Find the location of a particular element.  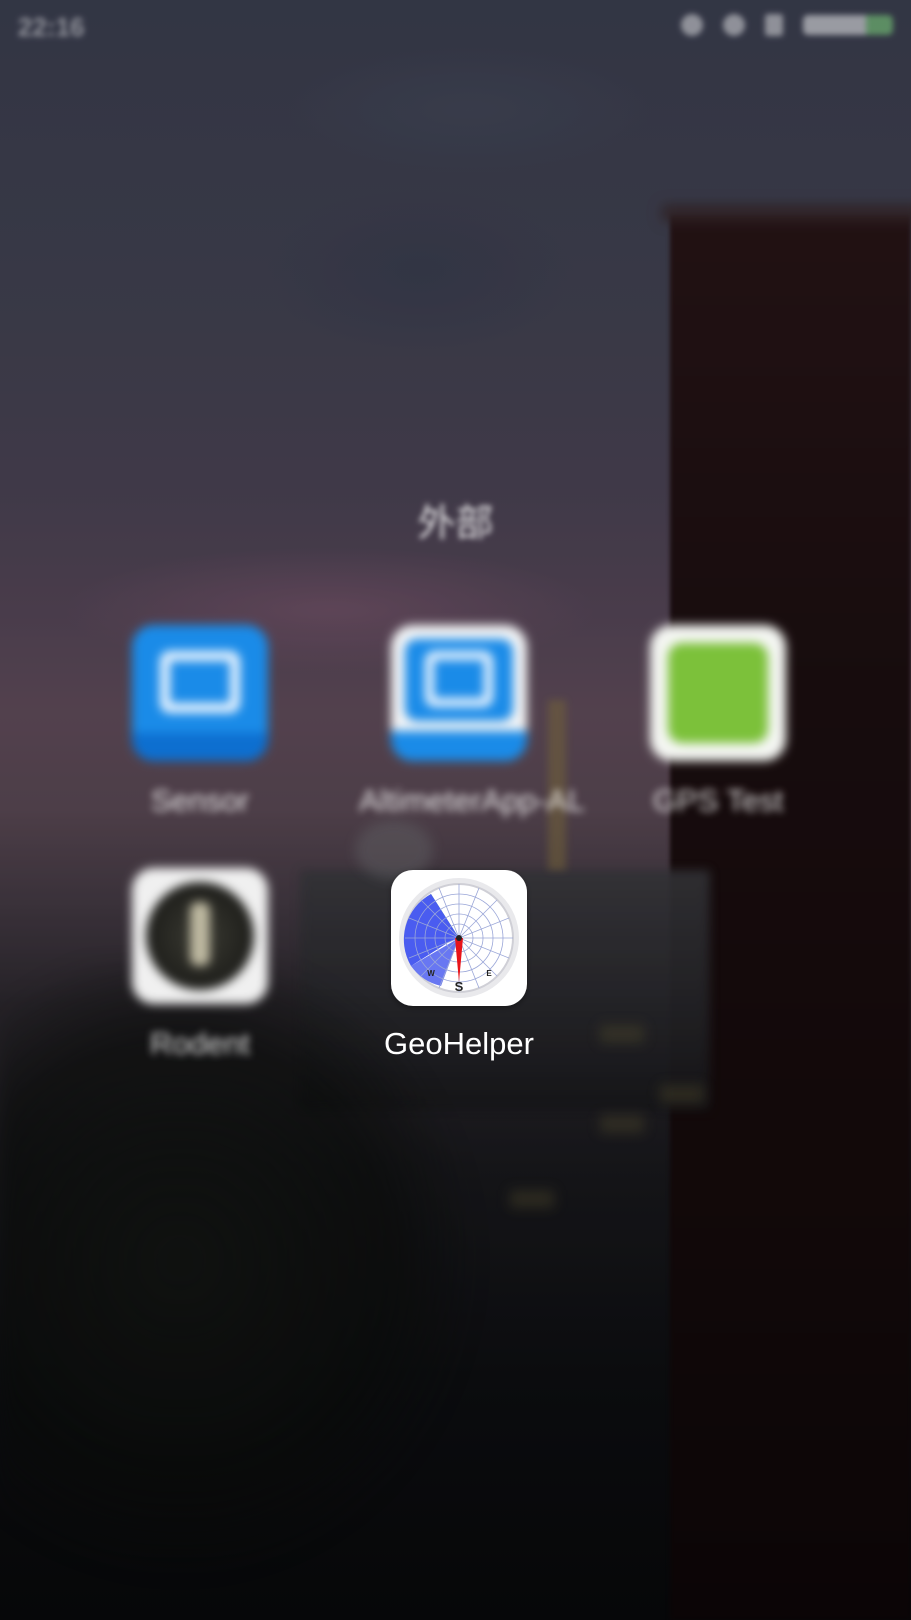

app-geohelper: S W E GeoHelper is located at coordinates (459, 966).